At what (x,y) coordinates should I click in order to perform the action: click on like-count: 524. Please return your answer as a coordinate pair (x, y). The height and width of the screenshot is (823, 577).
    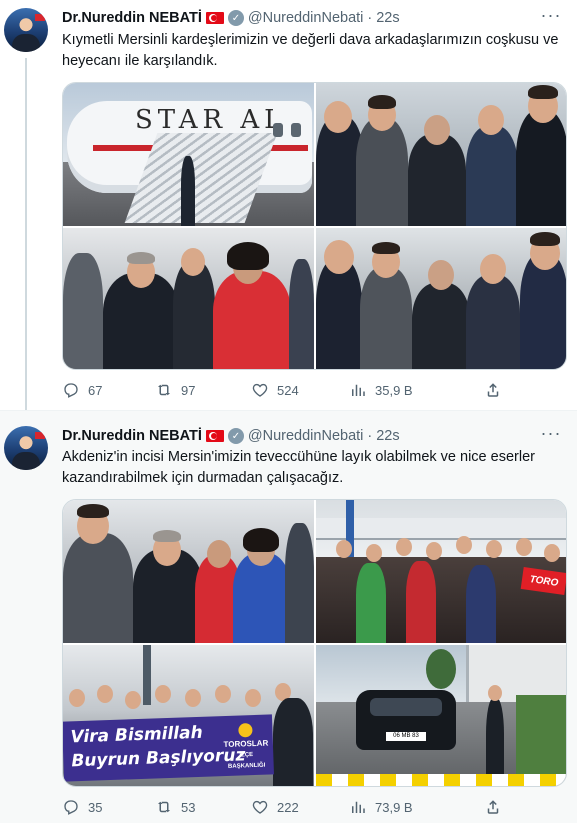
    Looking at the image, I should click on (288, 390).